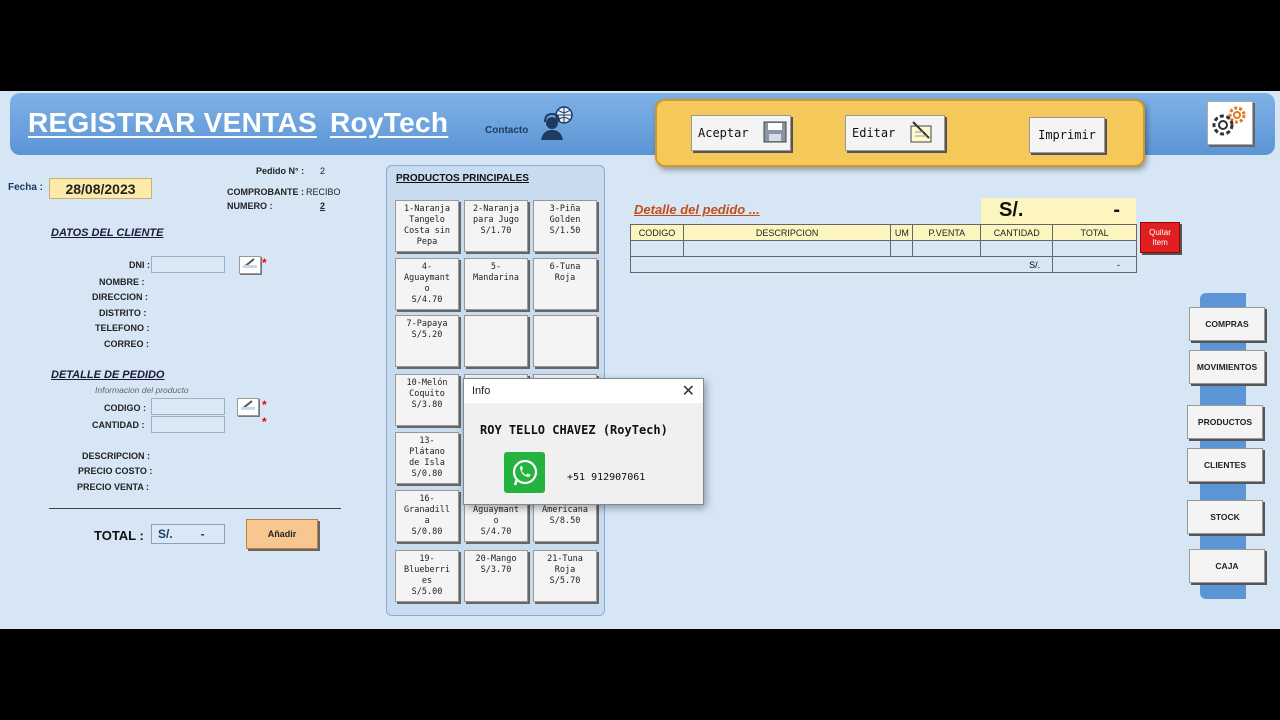 The width and height of the screenshot is (1280, 720). Describe the element at coordinates (775, 133) in the screenshot. I see `save-icon` at that location.